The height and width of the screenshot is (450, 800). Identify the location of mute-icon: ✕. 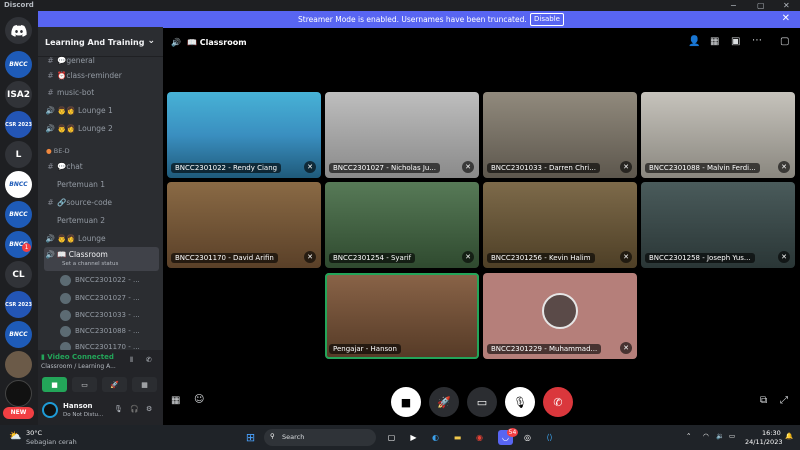
(310, 257).